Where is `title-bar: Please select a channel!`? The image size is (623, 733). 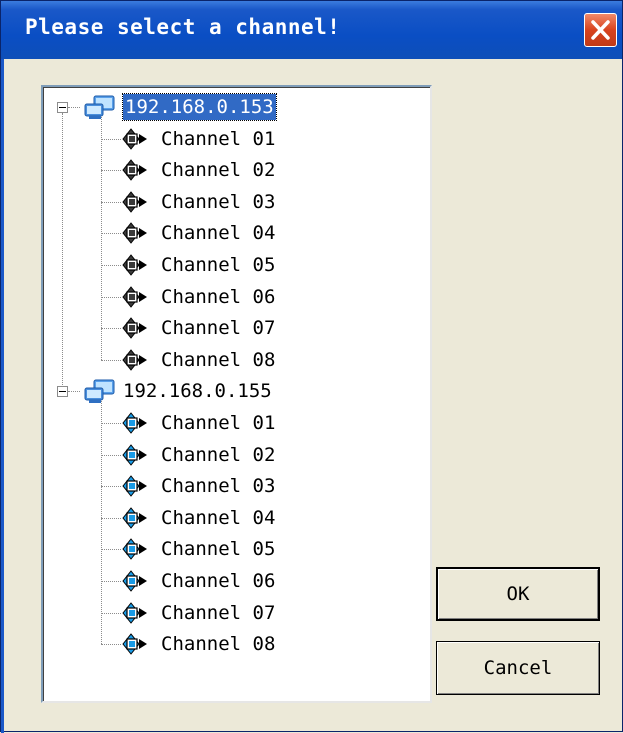 title-bar: Please select a channel! is located at coordinates (311, 30).